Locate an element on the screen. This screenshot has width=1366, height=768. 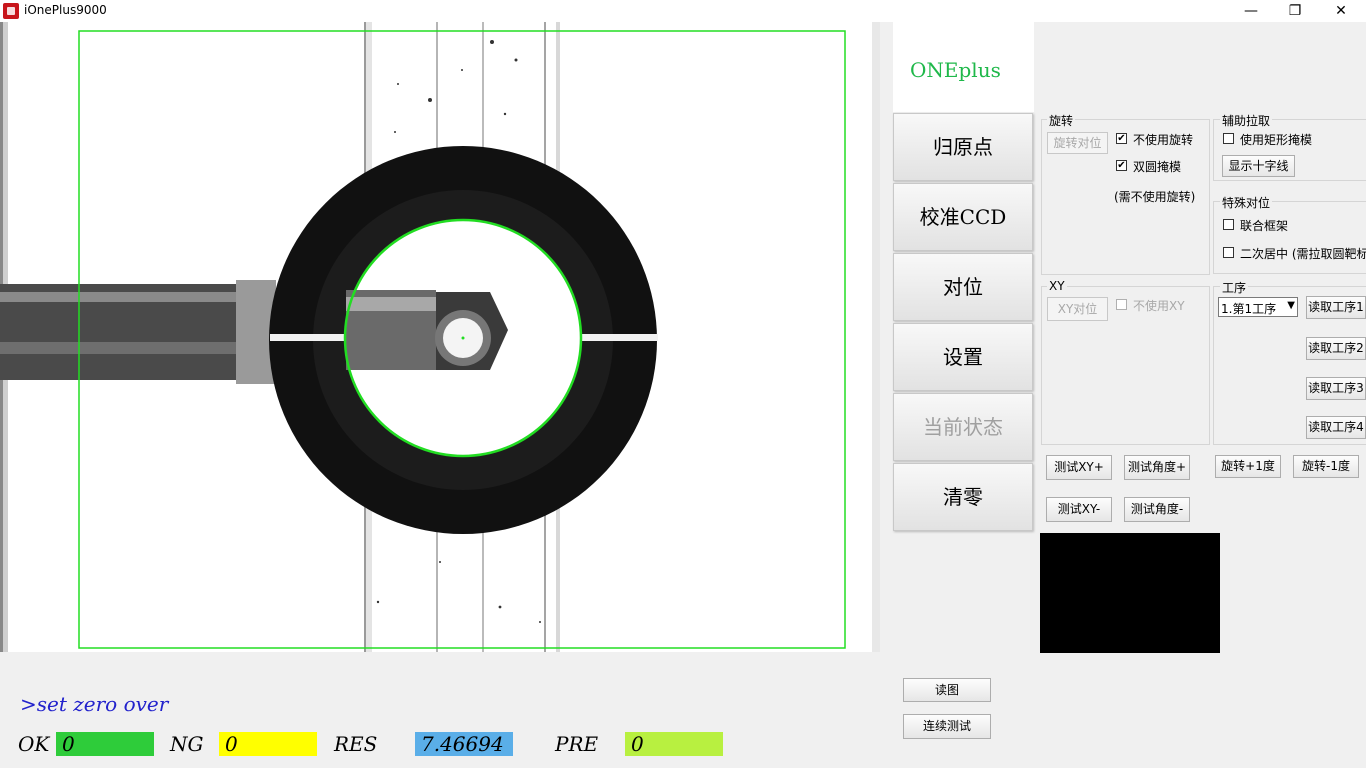
current-status-button: 当前状态 is located at coordinates (963, 427).